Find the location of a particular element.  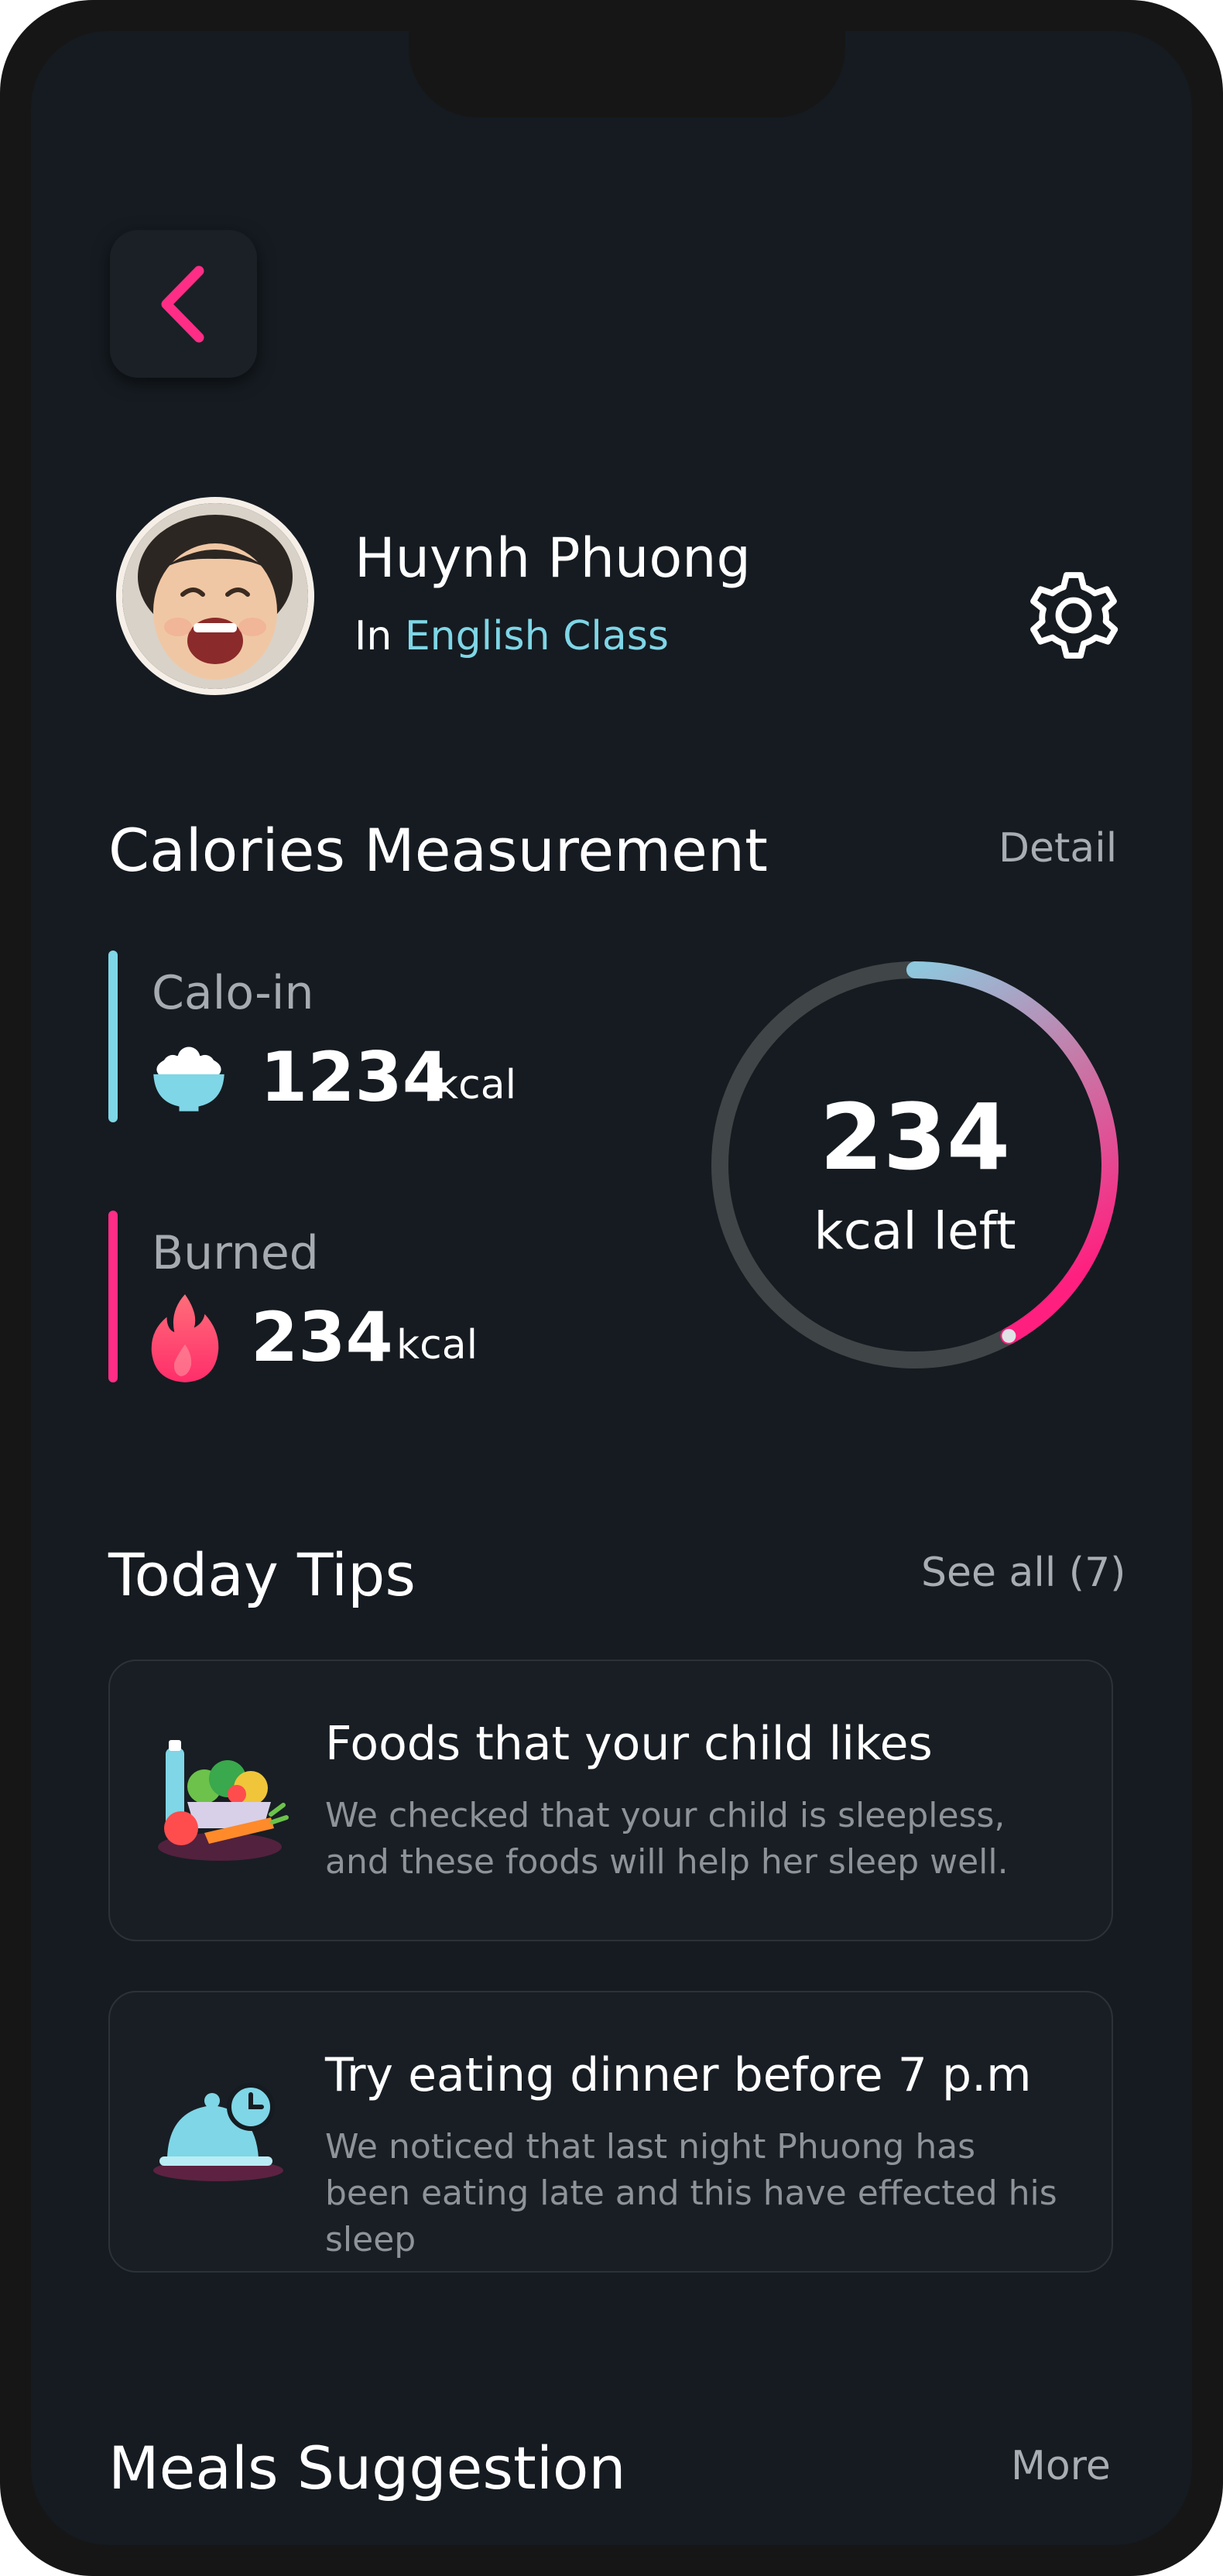

detail-link: Detail is located at coordinates (1058, 849).